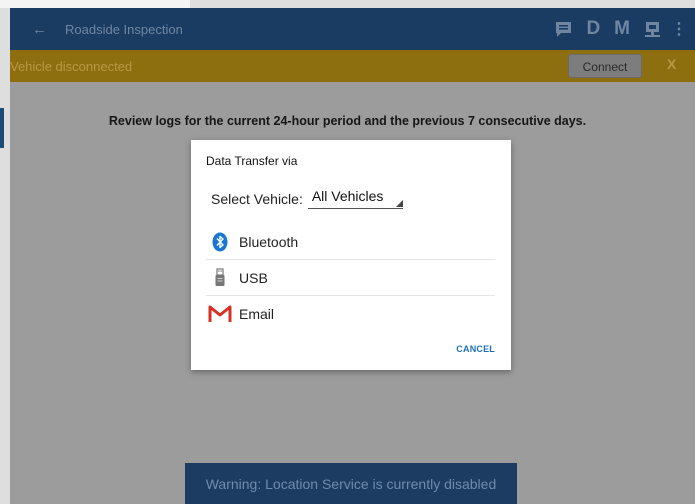 This screenshot has height=504, width=695. What do you see at coordinates (352, 29) in the screenshot?
I see `top-app-bar: ← Roadside Inspection D M ⋮` at bounding box center [352, 29].